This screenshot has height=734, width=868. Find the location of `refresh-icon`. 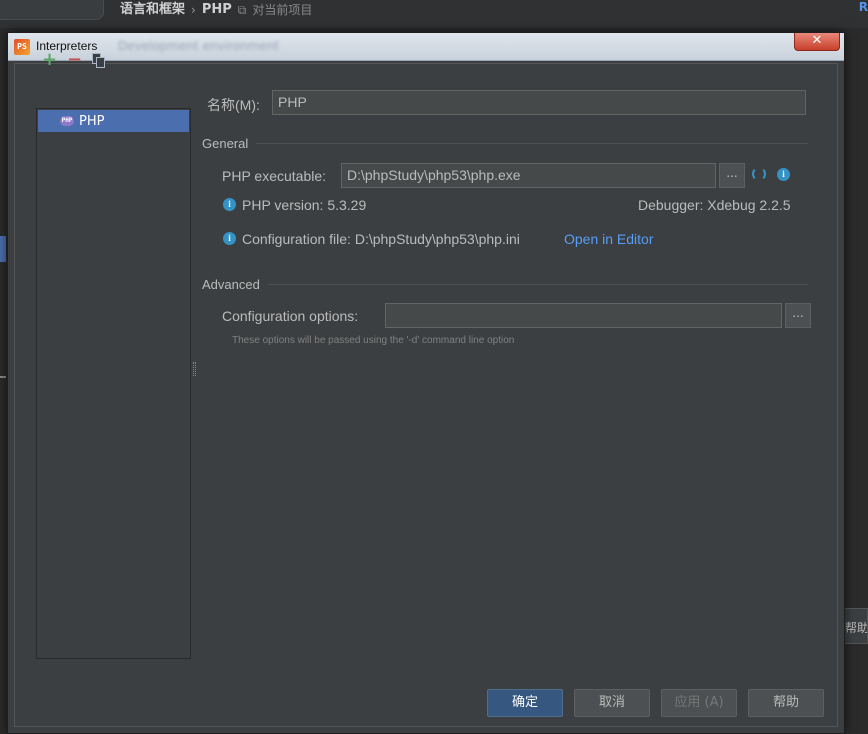

refresh-icon is located at coordinates (759, 174).